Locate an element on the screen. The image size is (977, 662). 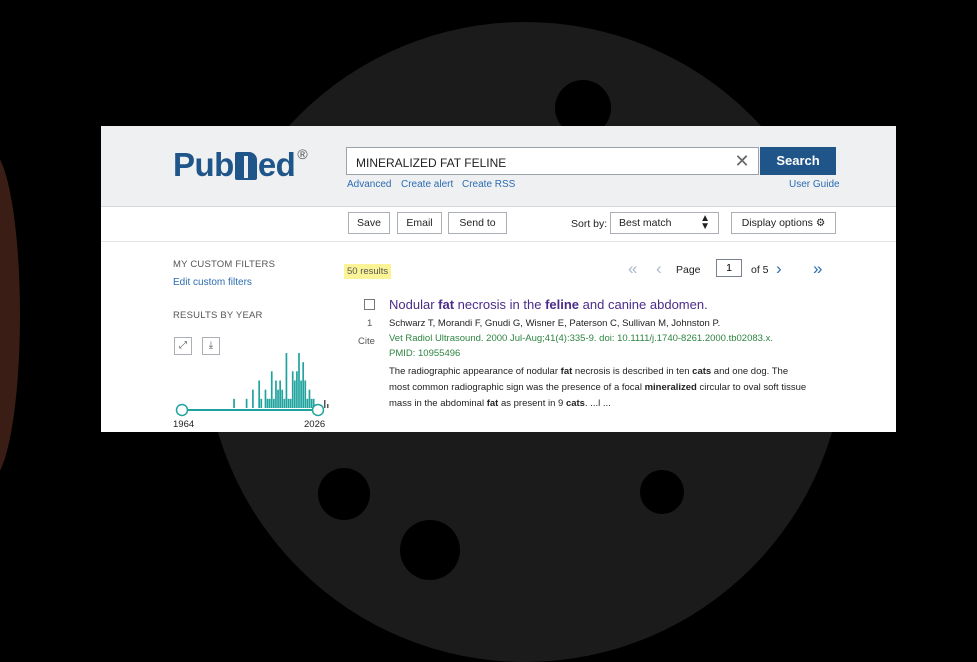
display-options-button: Display options ⚙ is located at coordinates (783, 223).